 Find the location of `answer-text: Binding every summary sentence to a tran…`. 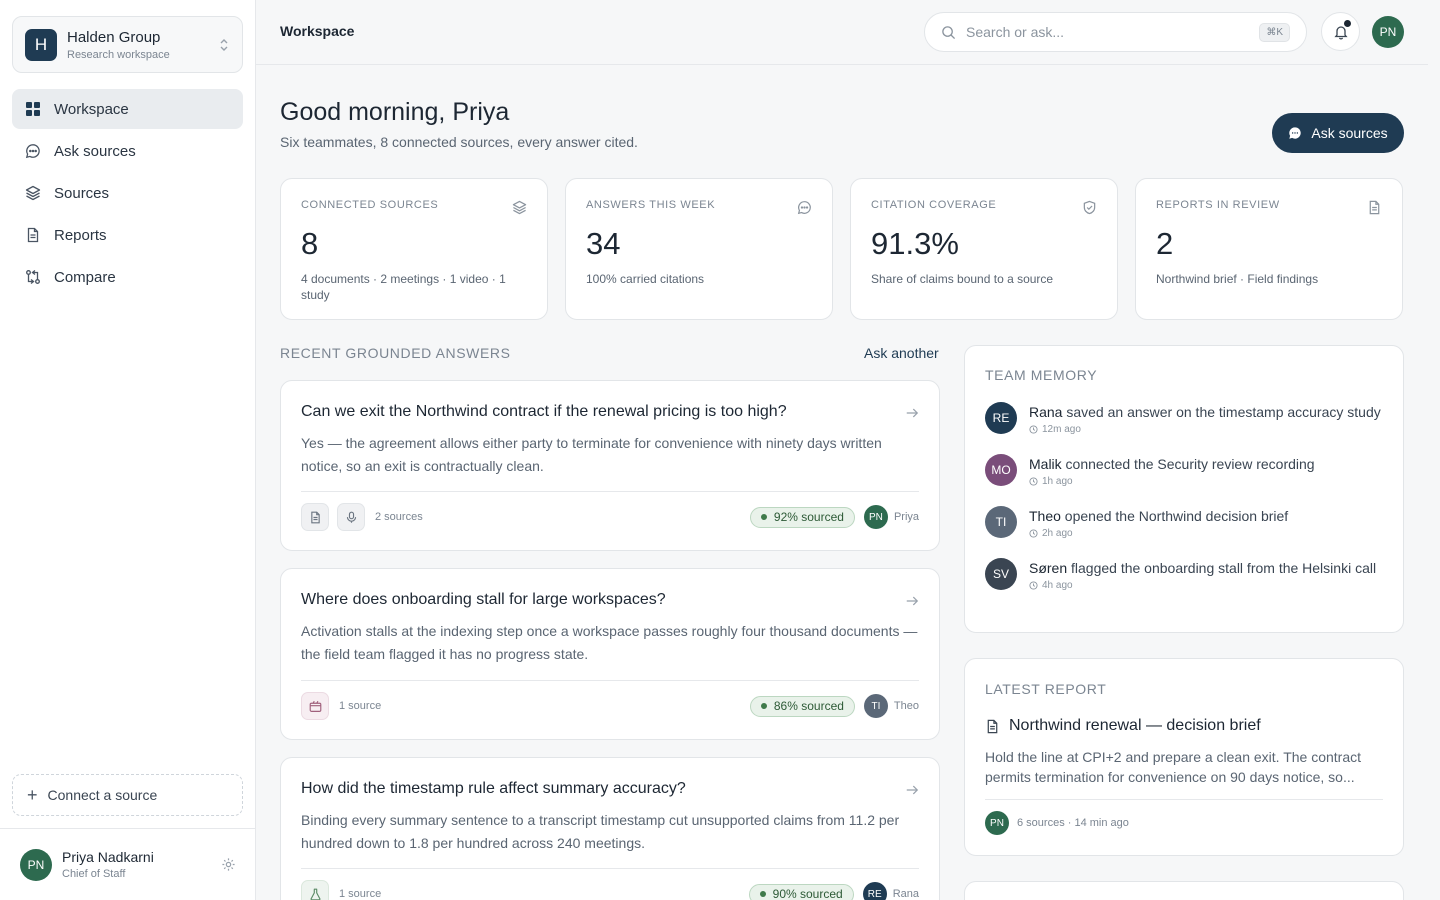

answer-text: Binding every summary sentence to a tran… is located at coordinates (600, 831).